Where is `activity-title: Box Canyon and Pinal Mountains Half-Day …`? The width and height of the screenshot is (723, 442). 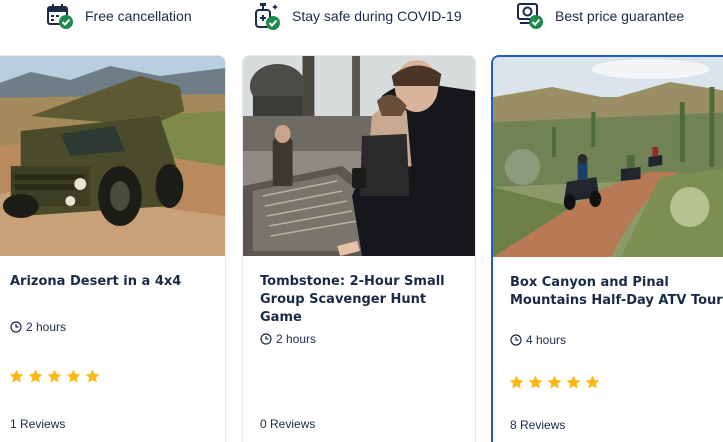 activity-title: Box Canyon and Pinal Mountains Half-Day … is located at coordinates (616, 292).